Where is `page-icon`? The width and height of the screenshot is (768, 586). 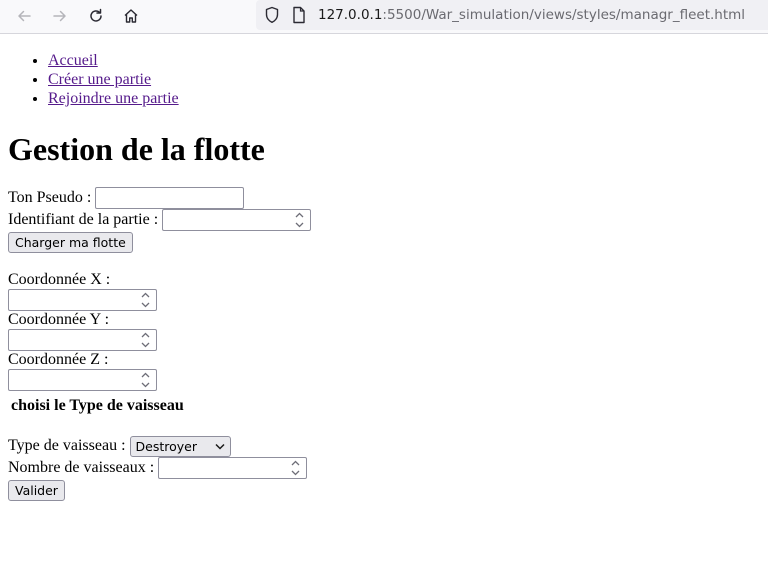 page-icon is located at coordinates (299, 15).